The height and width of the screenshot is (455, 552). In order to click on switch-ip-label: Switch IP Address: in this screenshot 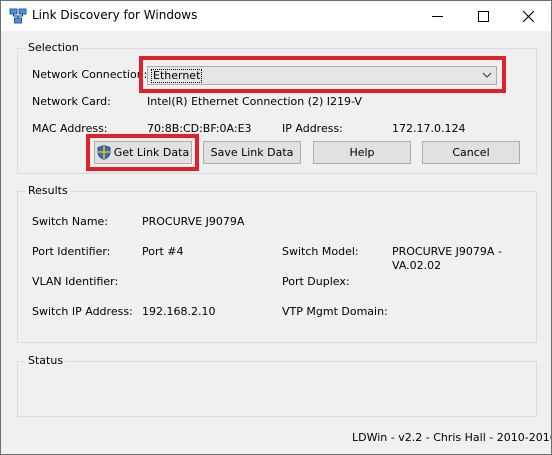, I will do `click(82, 311)`.